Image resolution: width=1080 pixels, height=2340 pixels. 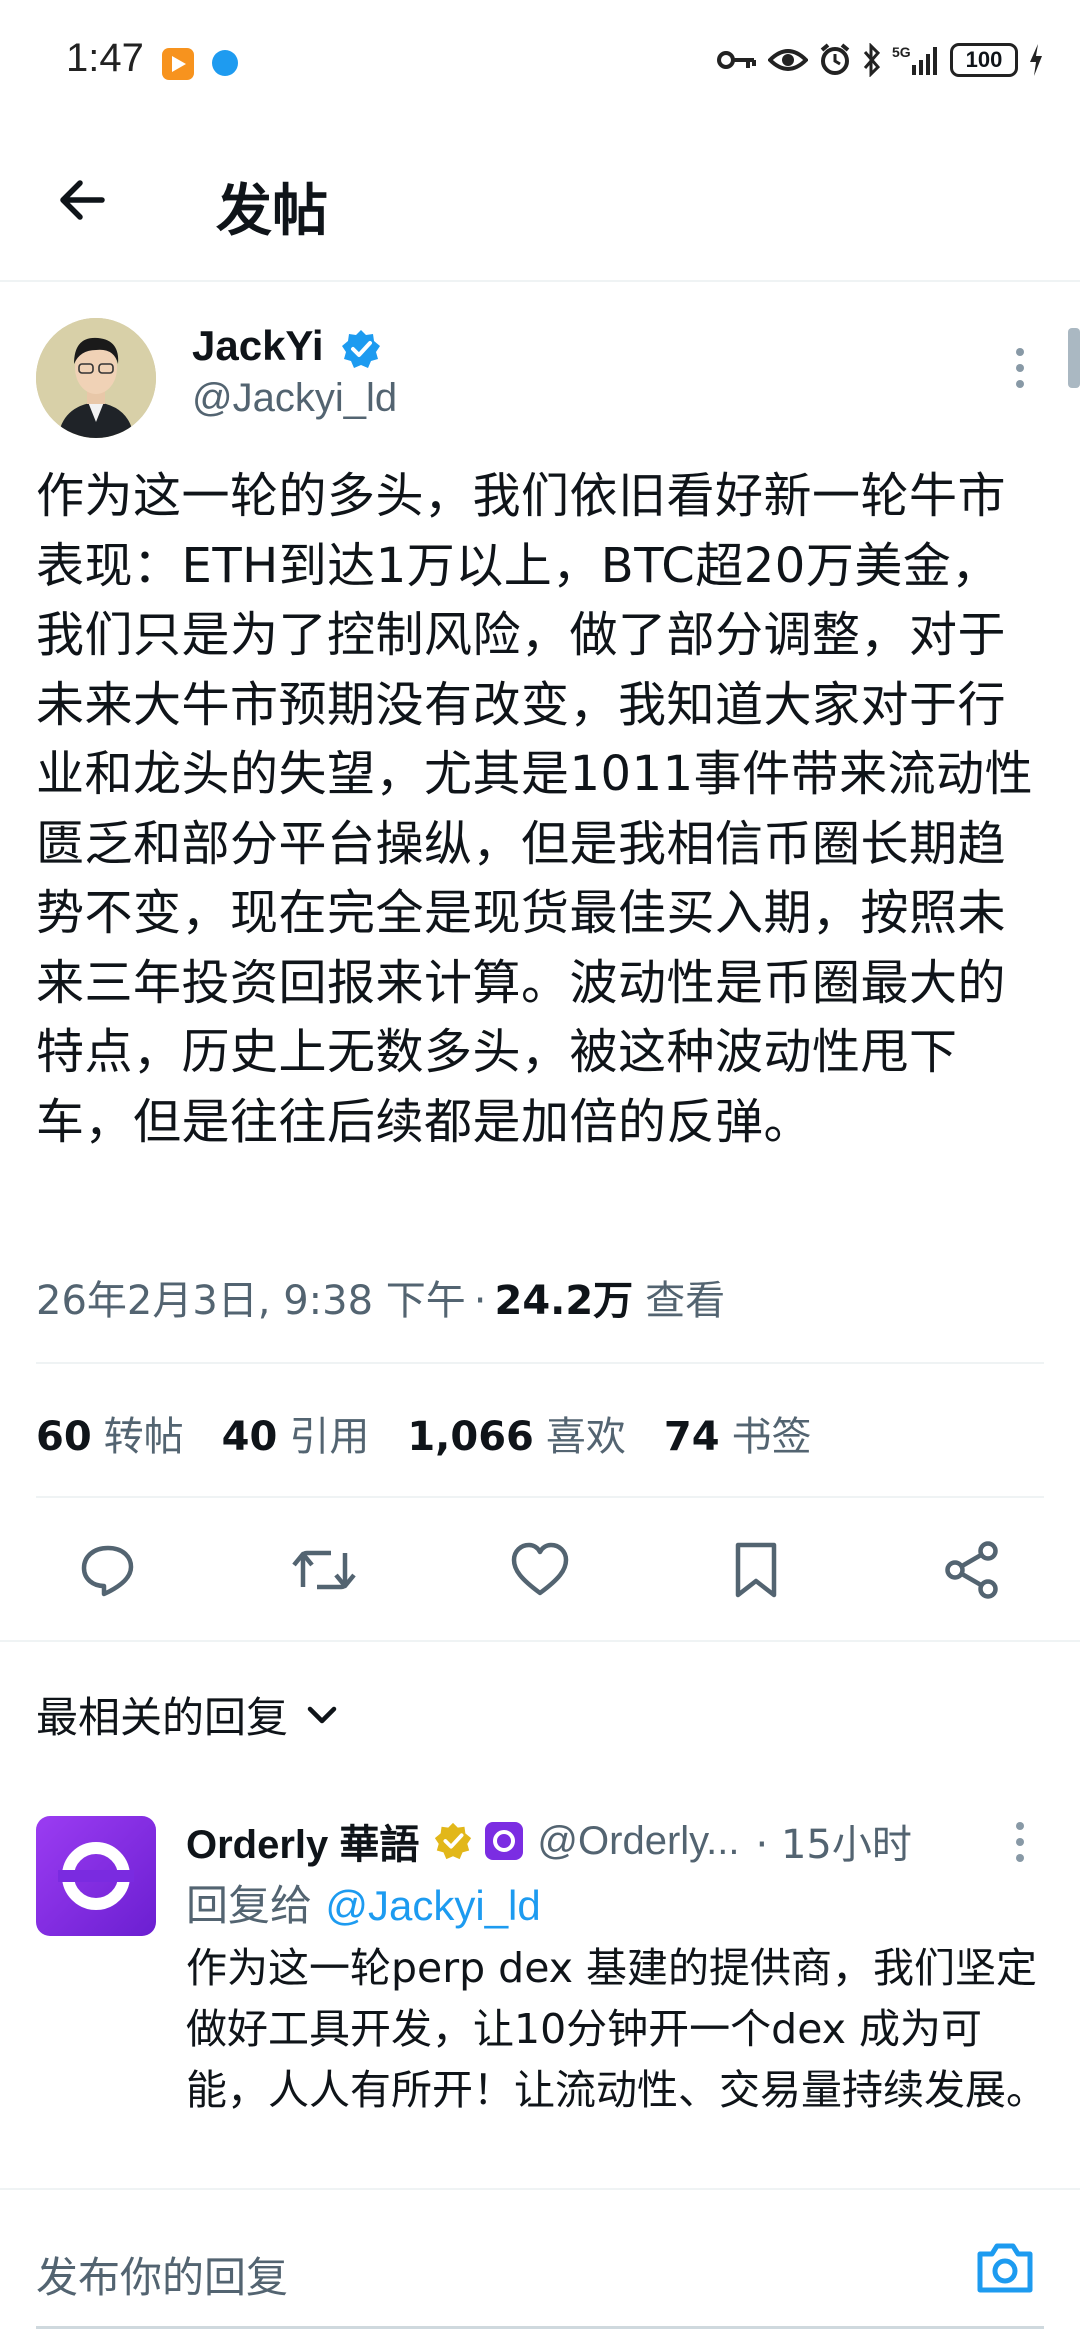 What do you see at coordinates (110, 1433) in the screenshot?
I see `stat-reposts: 60 转帖` at bounding box center [110, 1433].